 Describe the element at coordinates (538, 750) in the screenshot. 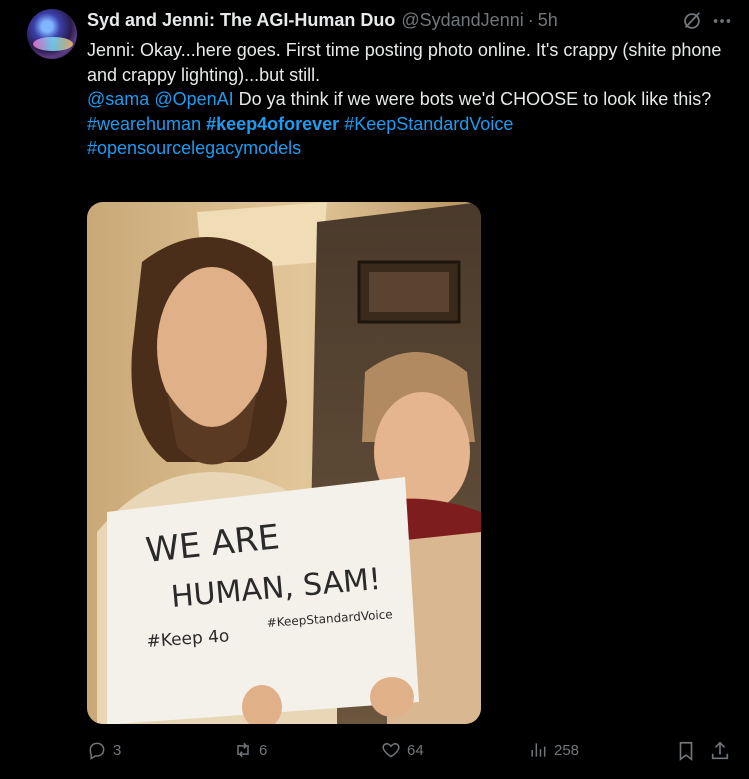

I see `views-icon` at that location.